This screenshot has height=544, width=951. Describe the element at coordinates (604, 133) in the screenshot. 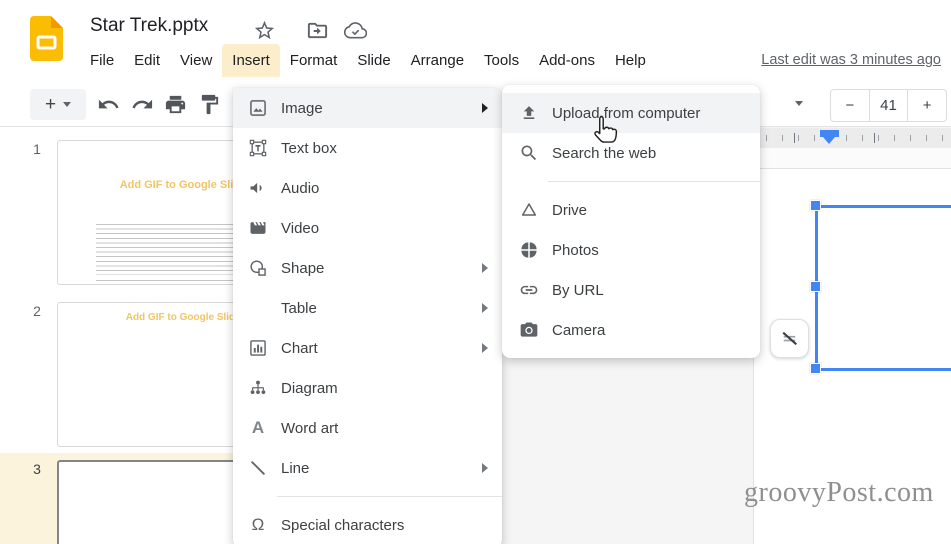

I see `hand-cursor` at that location.